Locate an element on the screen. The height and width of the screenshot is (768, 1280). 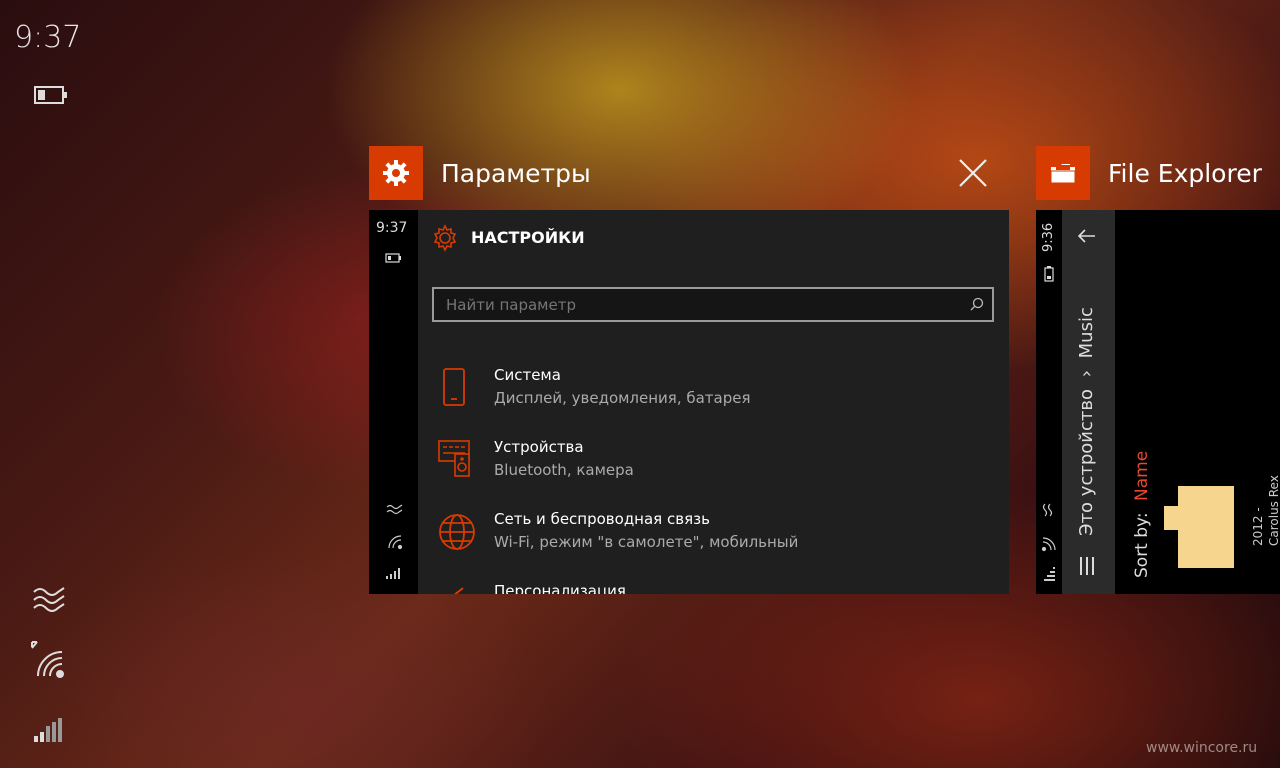
sort-control: Sort by: Name is located at coordinates (1142, 514).